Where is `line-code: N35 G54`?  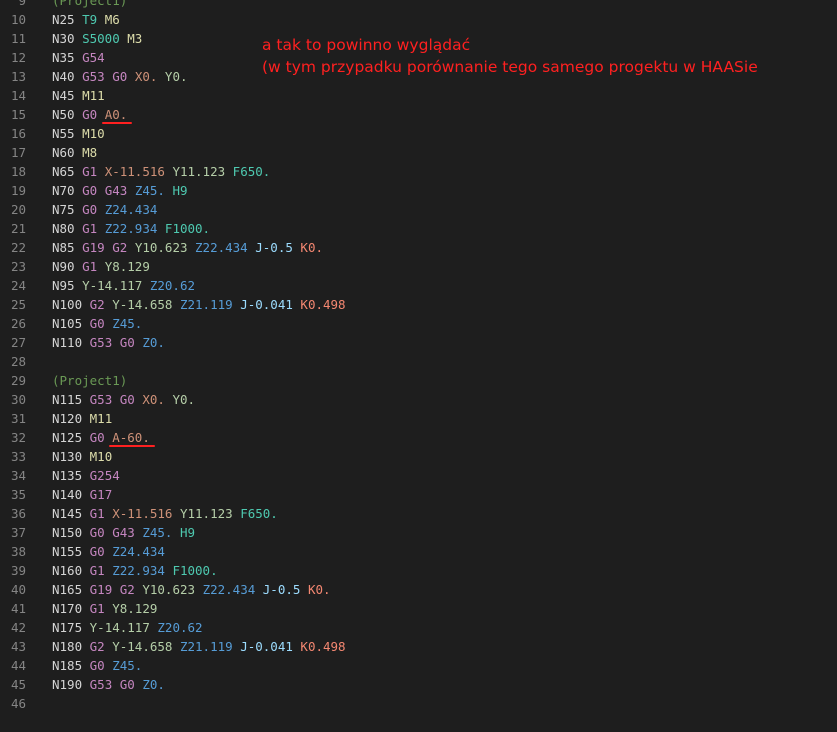
line-code: N35 G54 is located at coordinates (78, 57).